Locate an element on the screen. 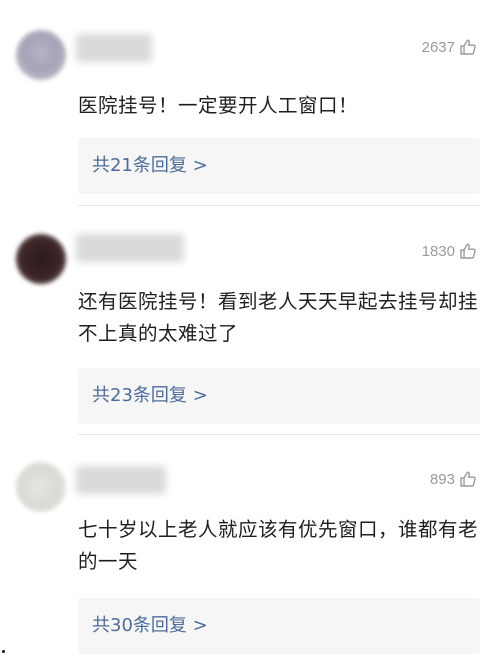 Image resolution: width=499 pixels, height=662 pixels. like-count: 1830 is located at coordinates (438, 251).